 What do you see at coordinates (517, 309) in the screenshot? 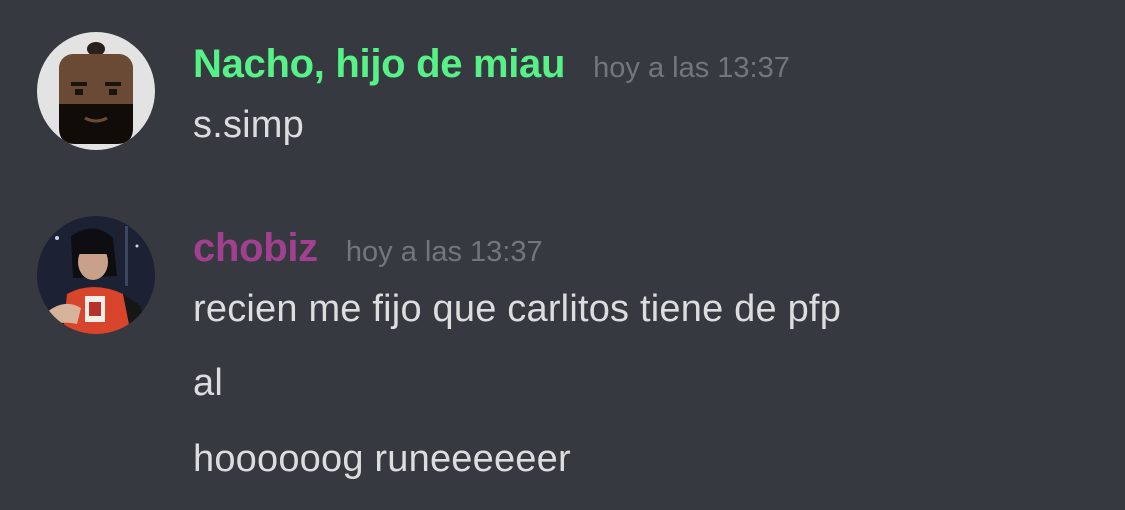
I see `message-text: recien me fijo que carlitos tiene de pfp` at bounding box center [517, 309].